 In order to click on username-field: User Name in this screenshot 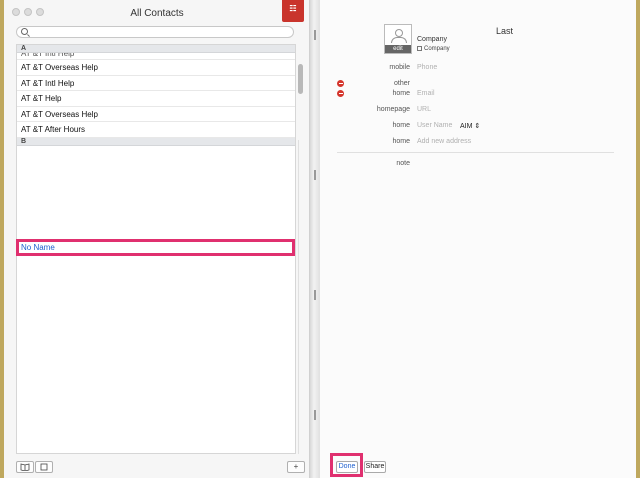, I will do `click(434, 125)`.